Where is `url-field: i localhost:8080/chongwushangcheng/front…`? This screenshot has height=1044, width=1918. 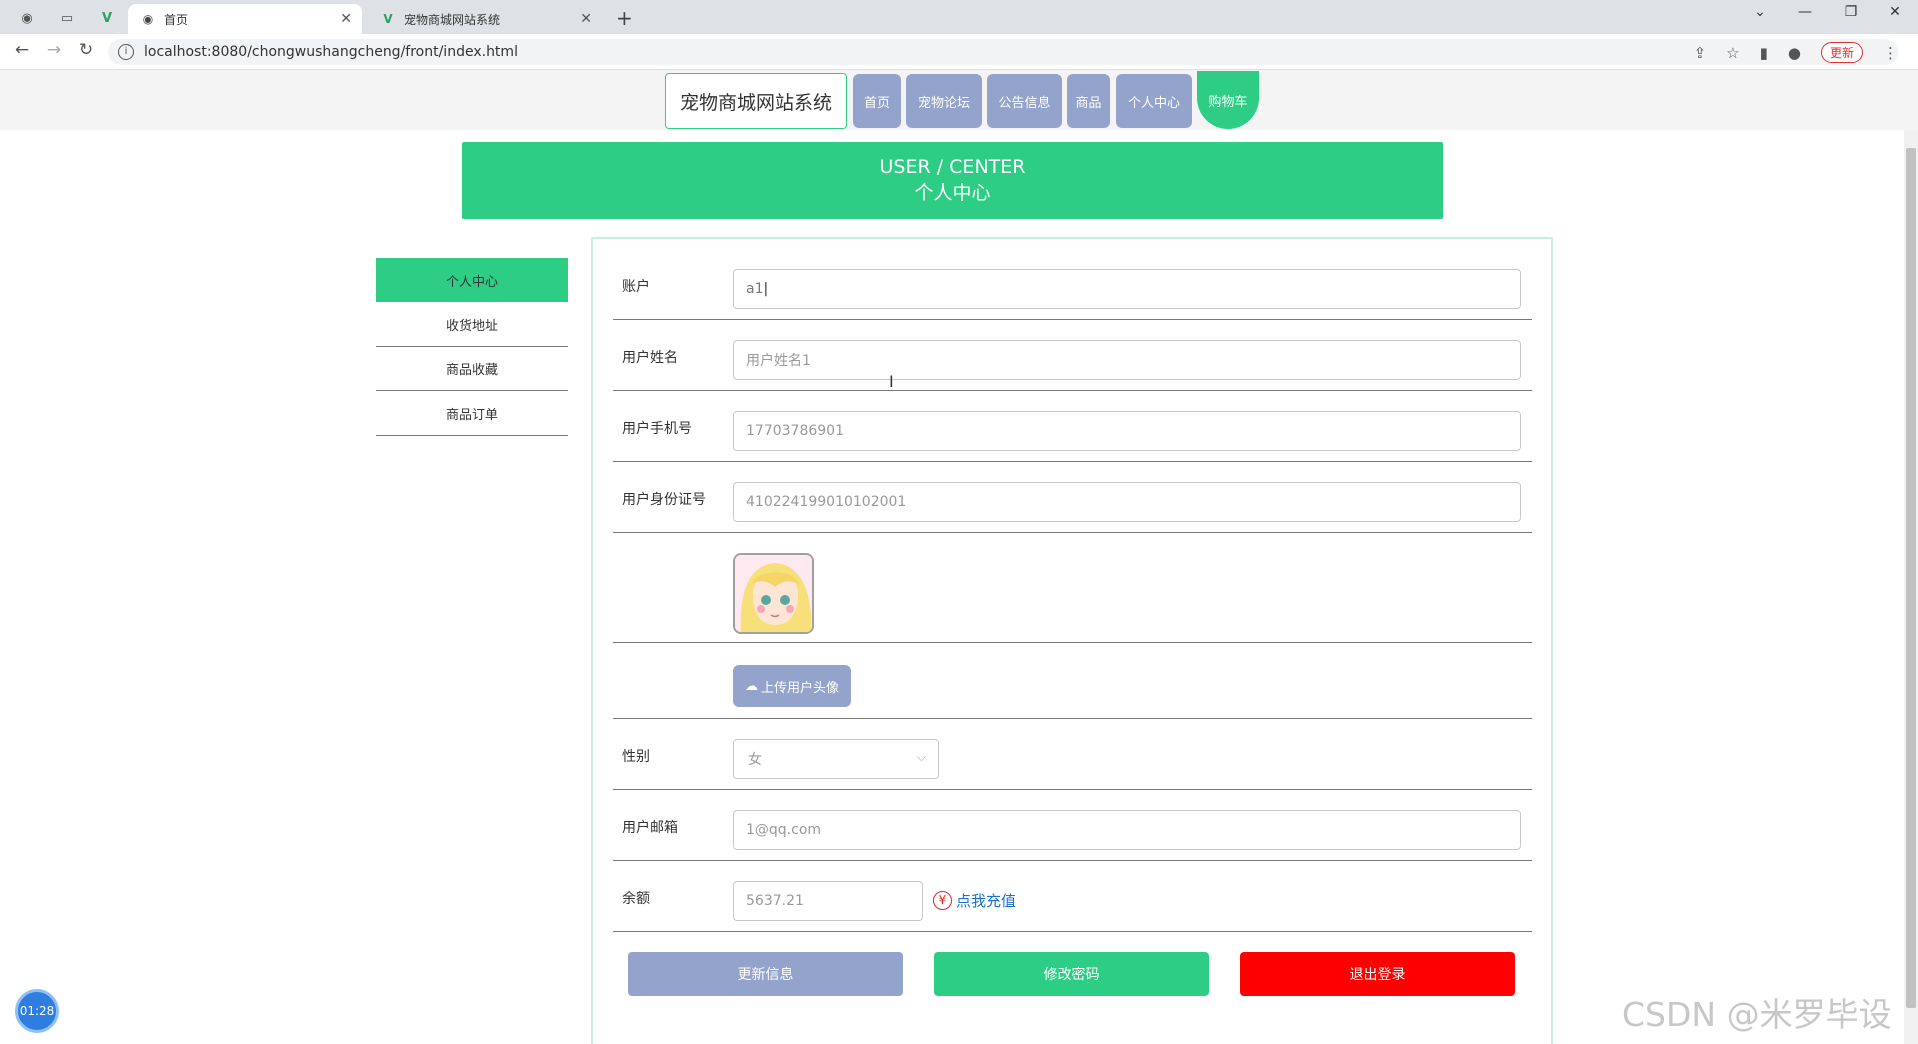 url-field: i localhost:8080/chongwushangcheng/front… is located at coordinates (1003, 52).